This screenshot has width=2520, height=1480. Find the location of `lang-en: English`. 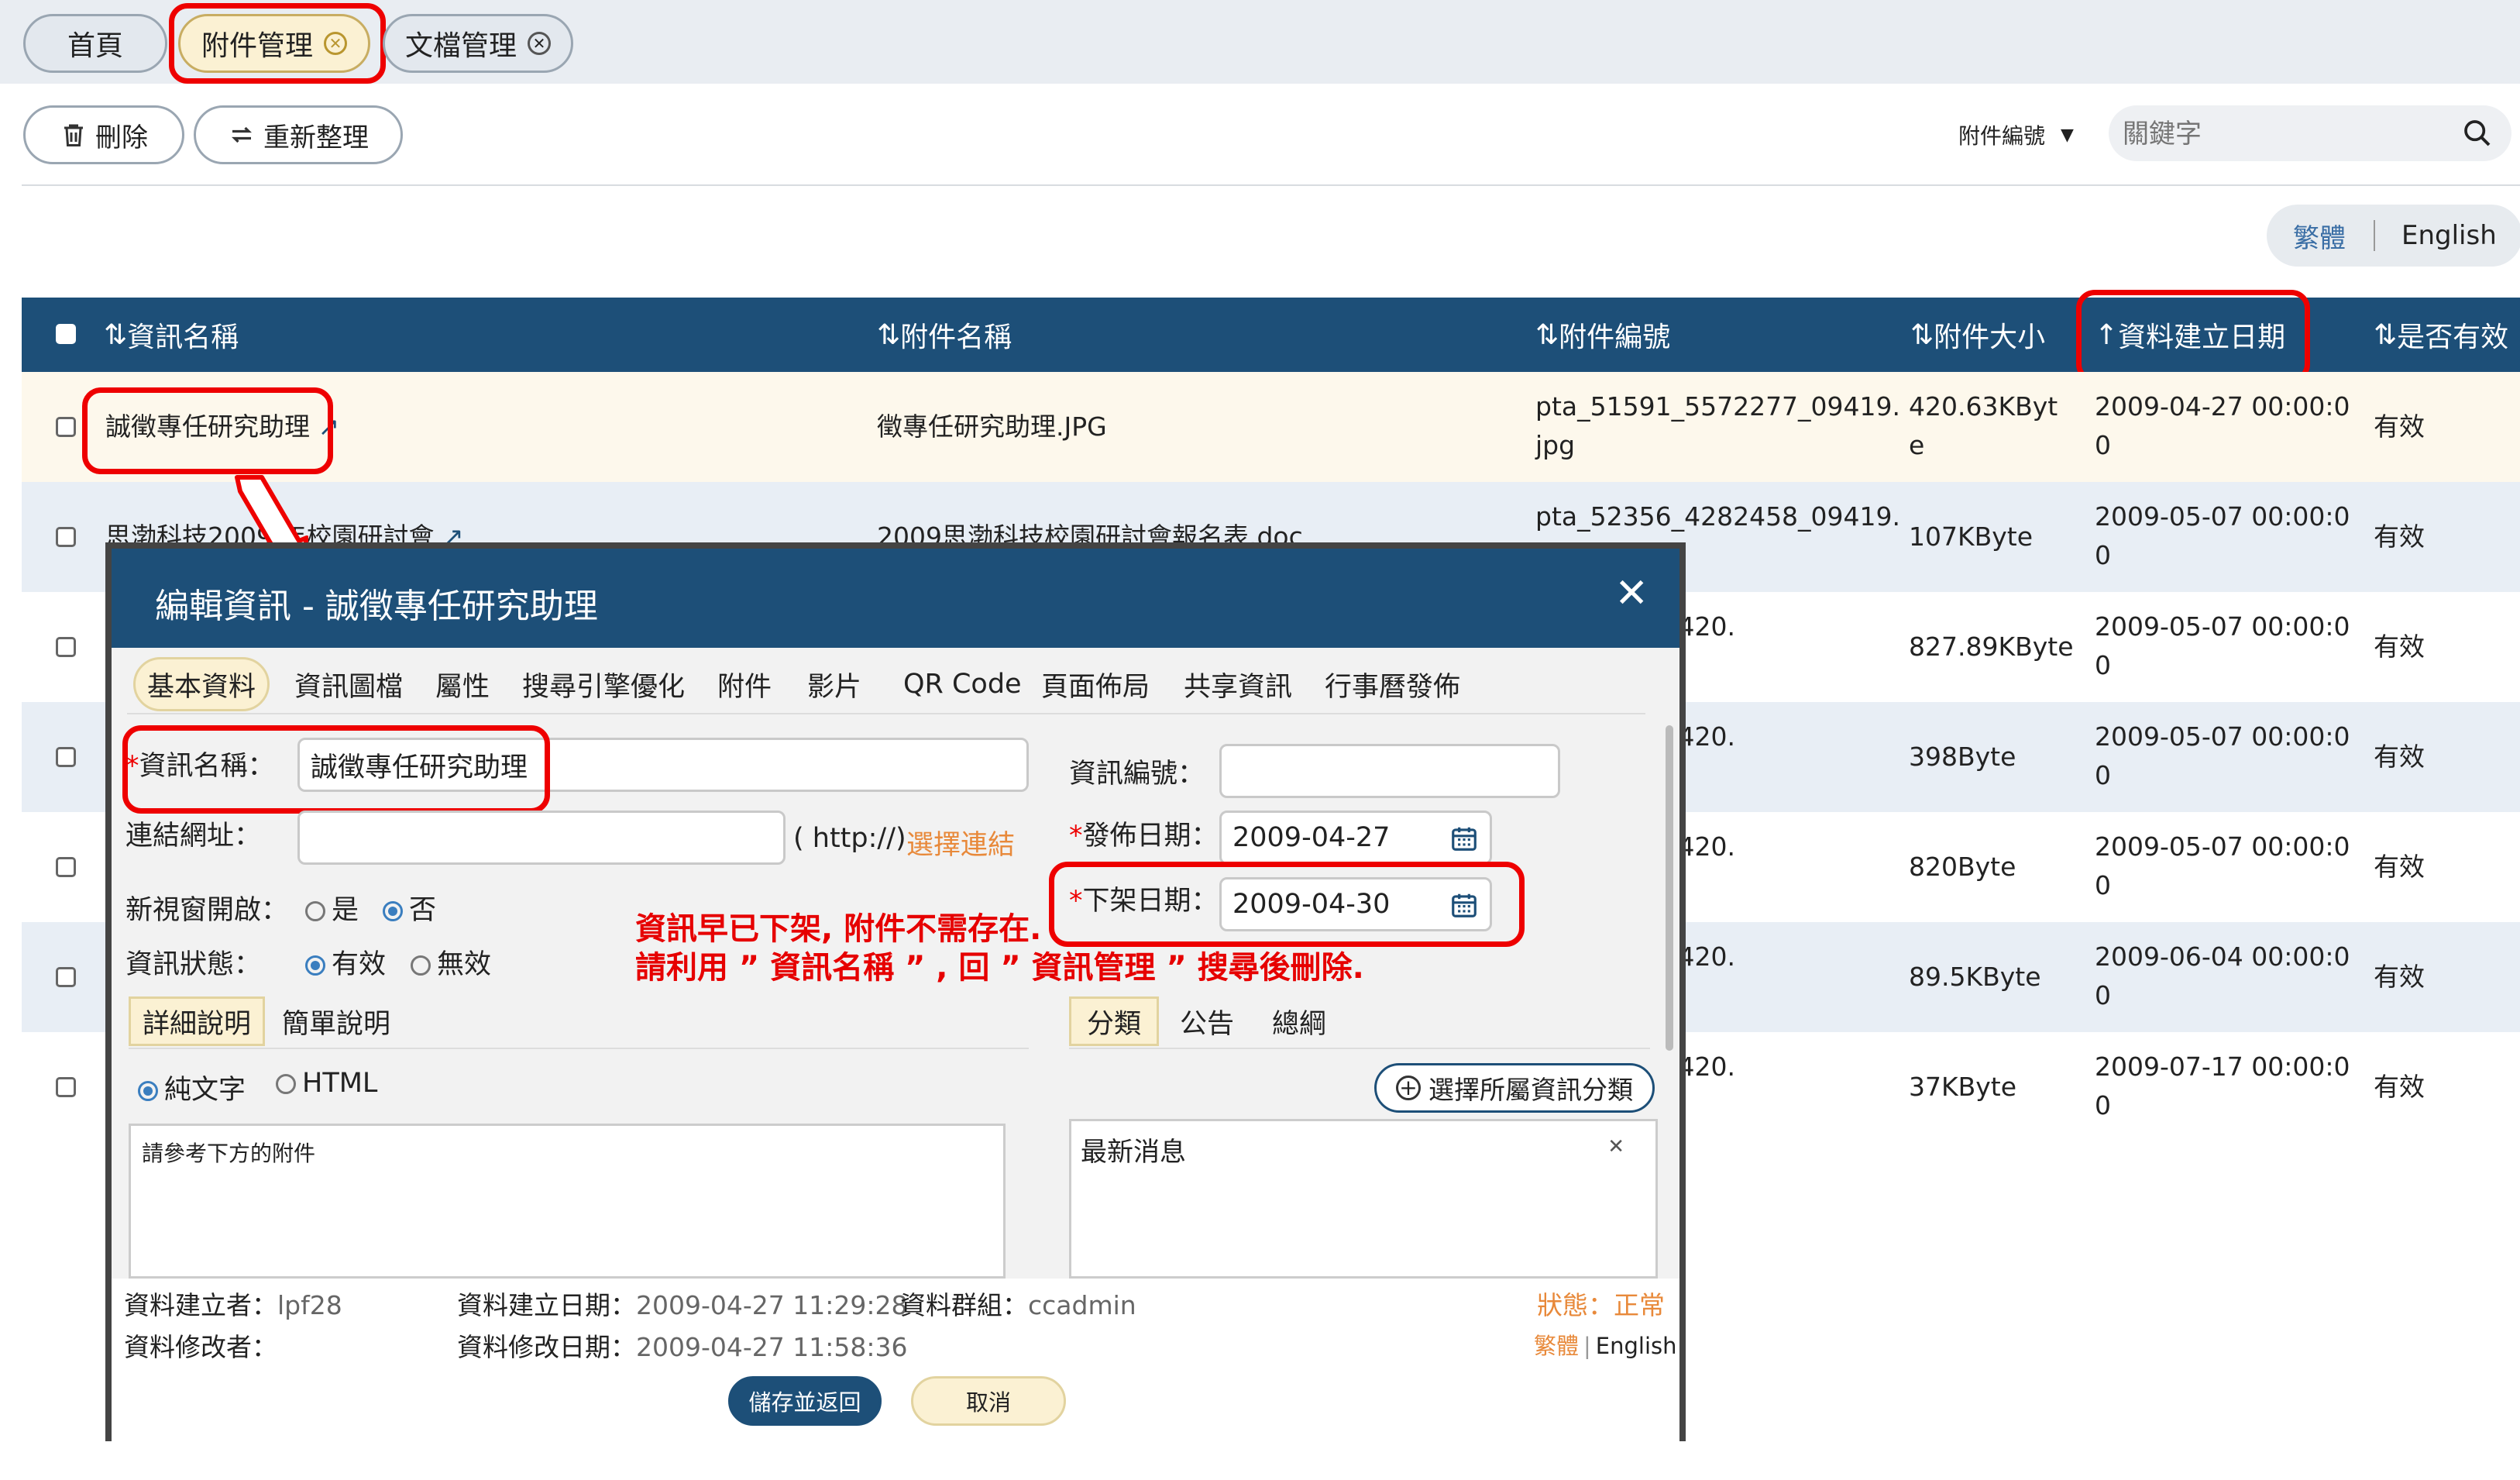

lang-en: English is located at coordinates (2449, 235).